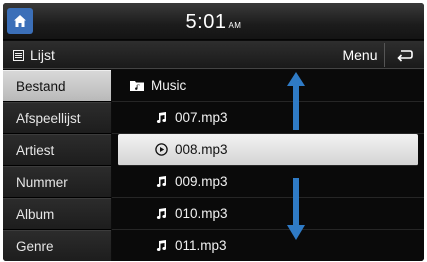  I want to click on sidebar-item-album: Album, so click(57, 214).